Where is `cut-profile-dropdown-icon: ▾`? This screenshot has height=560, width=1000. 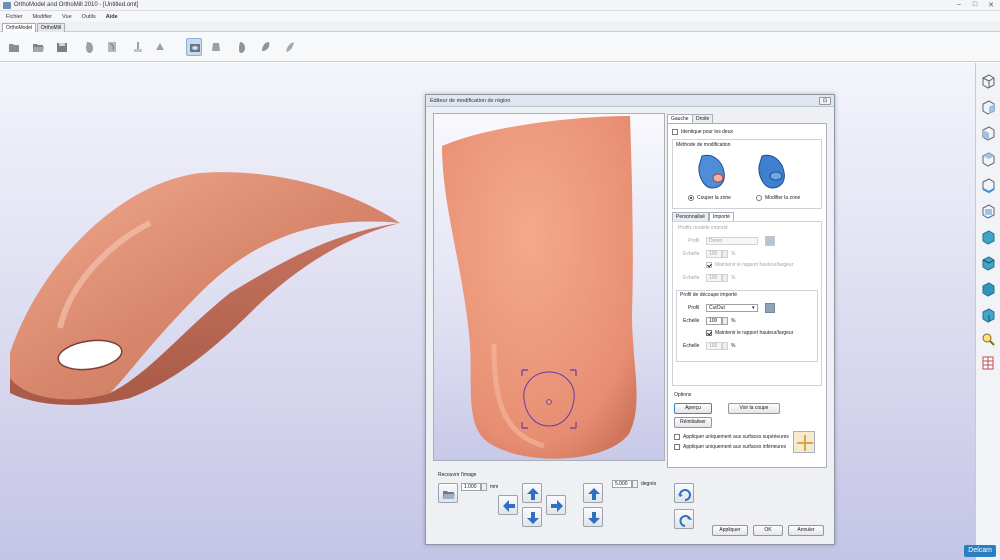
cut-profile-dropdown-icon: ▾ is located at coordinates (753, 308).